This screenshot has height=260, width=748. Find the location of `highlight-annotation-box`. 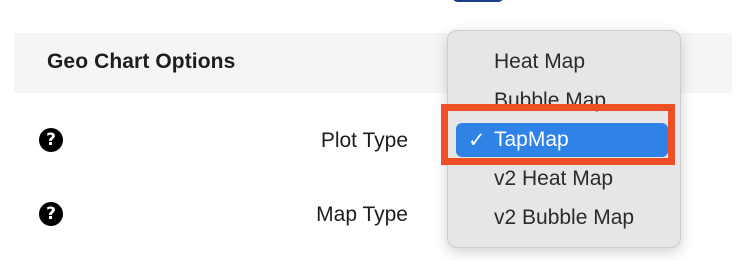

highlight-annotation-box is located at coordinates (558, 134).